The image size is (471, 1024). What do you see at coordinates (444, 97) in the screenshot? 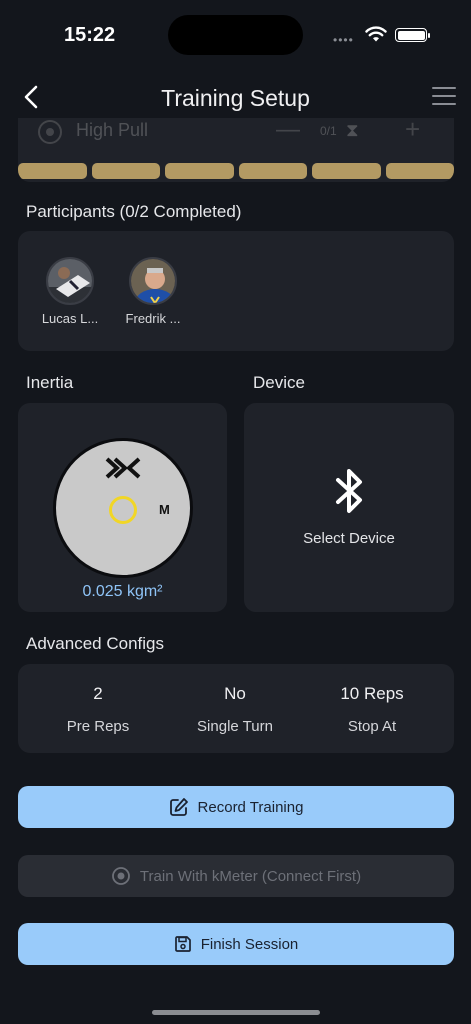
I see `menu-button` at bounding box center [444, 97].